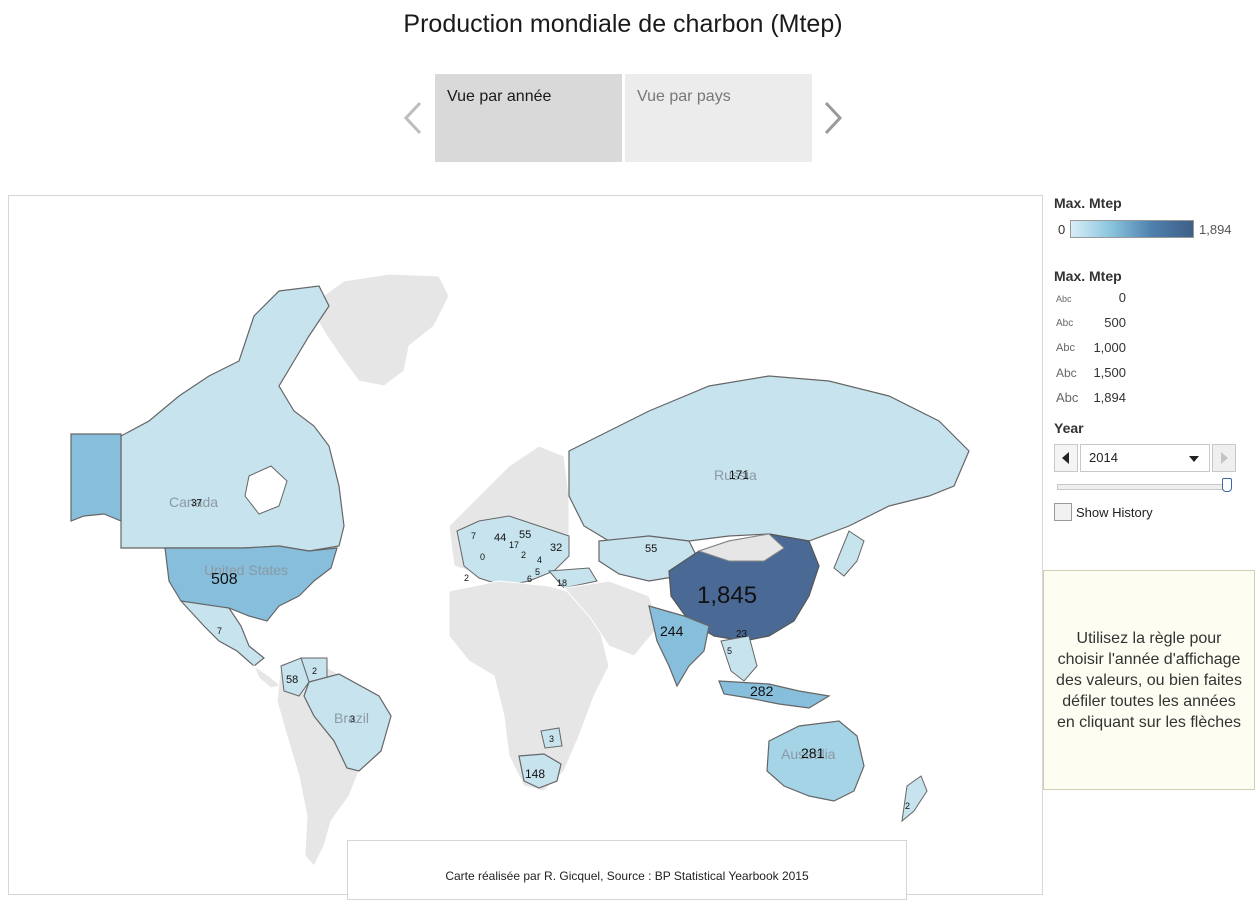 The height and width of the screenshot is (900, 1260). Describe the element at coordinates (623, 24) in the screenshot. I see `page-title: Production mondiale de charbon (Mtep)` at that location.